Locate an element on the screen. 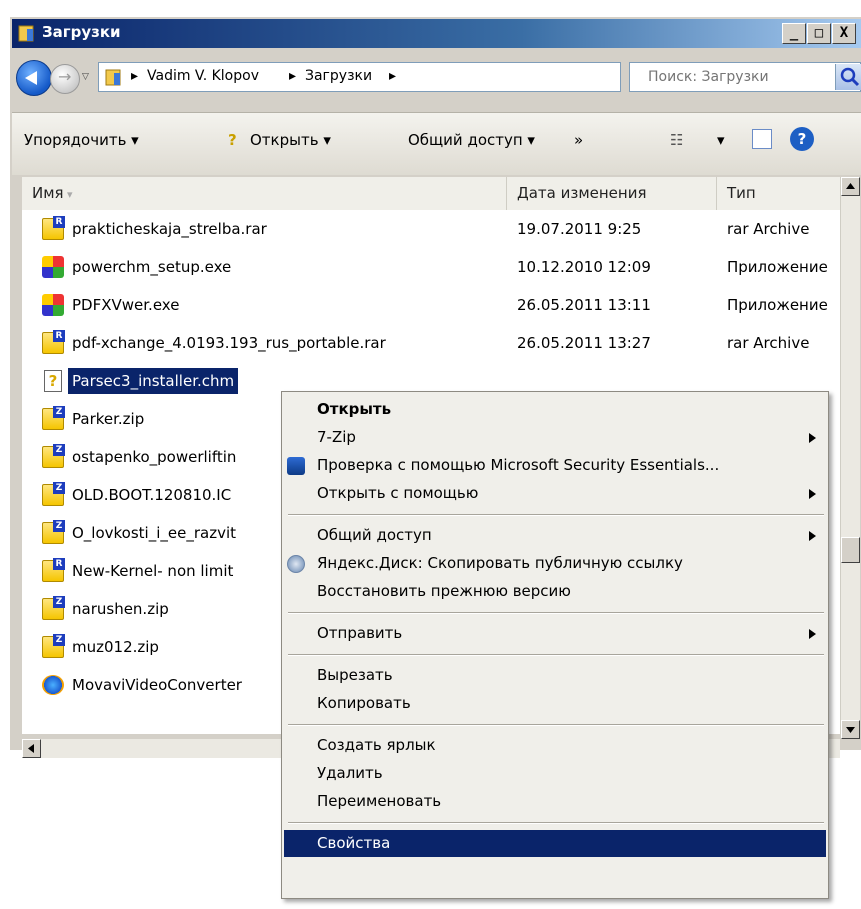 The height and width of the screenshot is (909, 861). open-button: Открыть ▾ is located at coordinates (290, 140).